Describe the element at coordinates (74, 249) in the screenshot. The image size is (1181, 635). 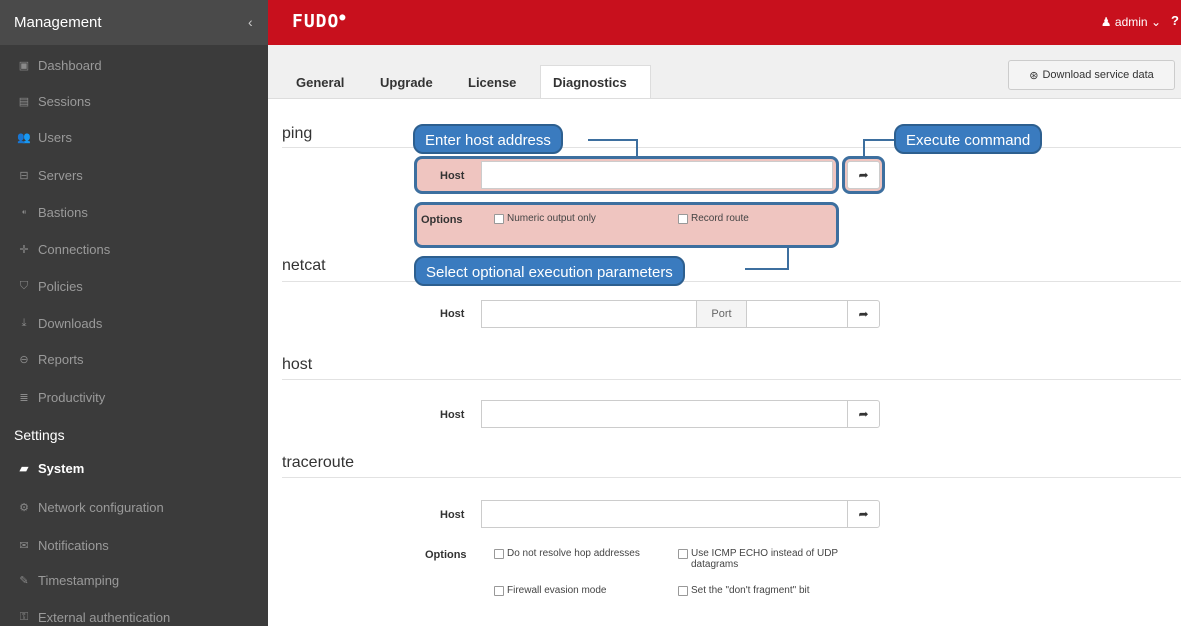
I see `sidebar-item-label: Connections` at that location.